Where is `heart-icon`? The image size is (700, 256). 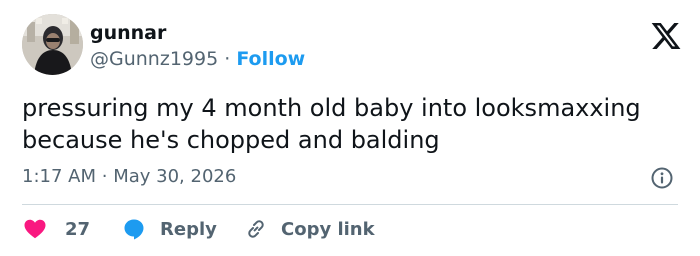
heart-icon is located at coordinates (35, 229).